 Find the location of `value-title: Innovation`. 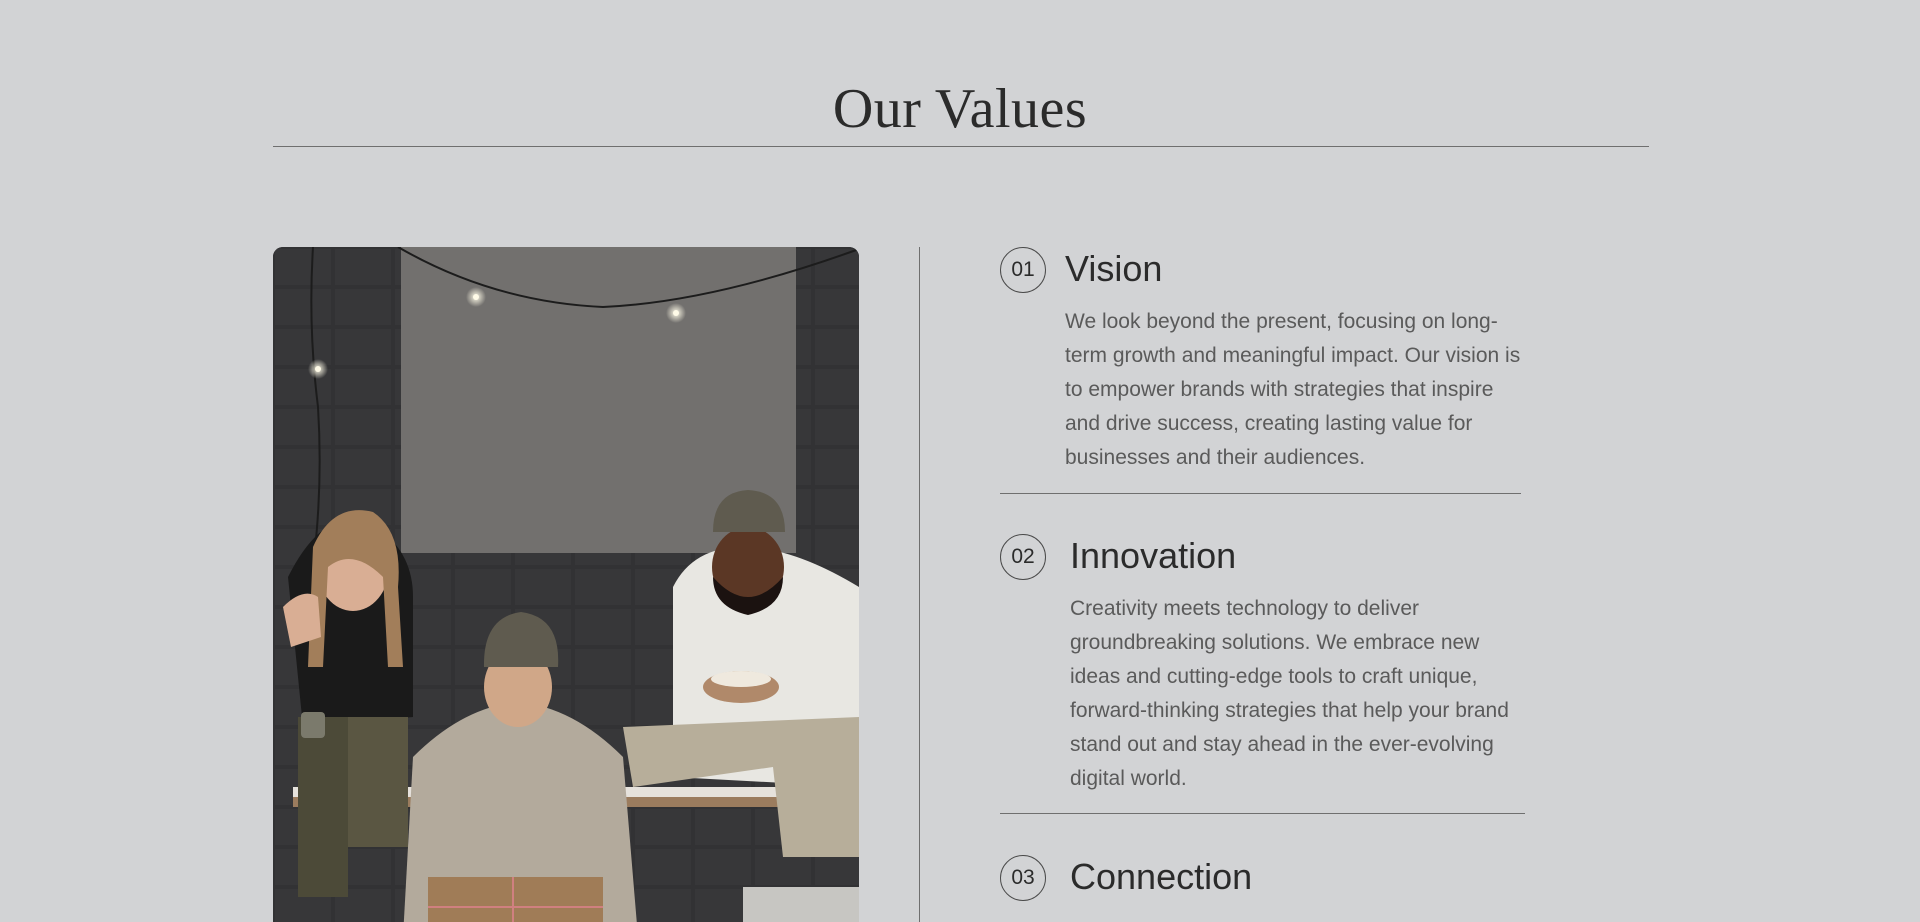

value-title: Innovation is located at coordinates (1153, 555).